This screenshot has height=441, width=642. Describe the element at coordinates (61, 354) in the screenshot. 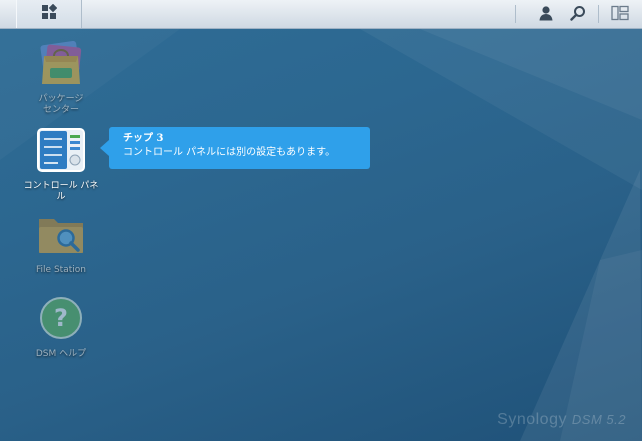

I see `app-label: DSM ヘルプ` at that location.